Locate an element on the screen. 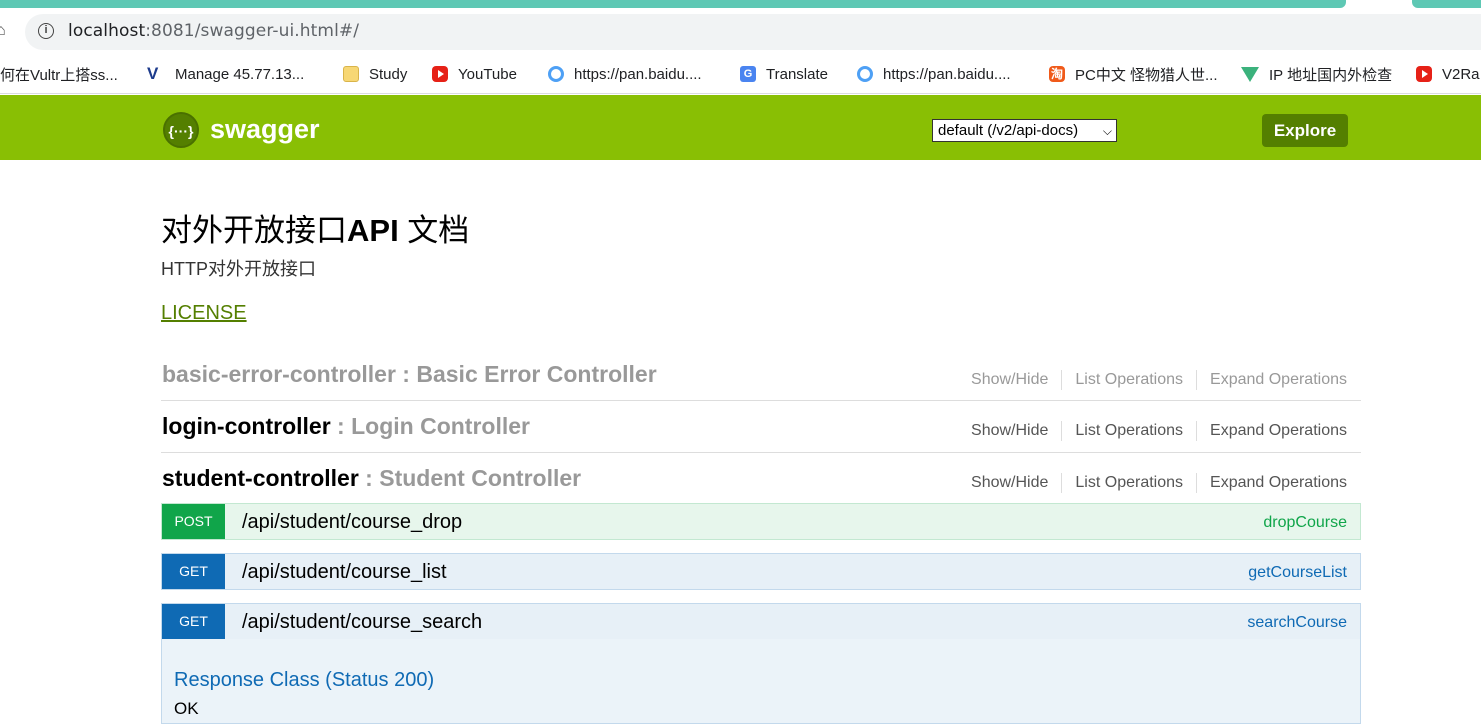  bookmark-item: IP 地址国内外检查 is located at coordinates (1316, 74).